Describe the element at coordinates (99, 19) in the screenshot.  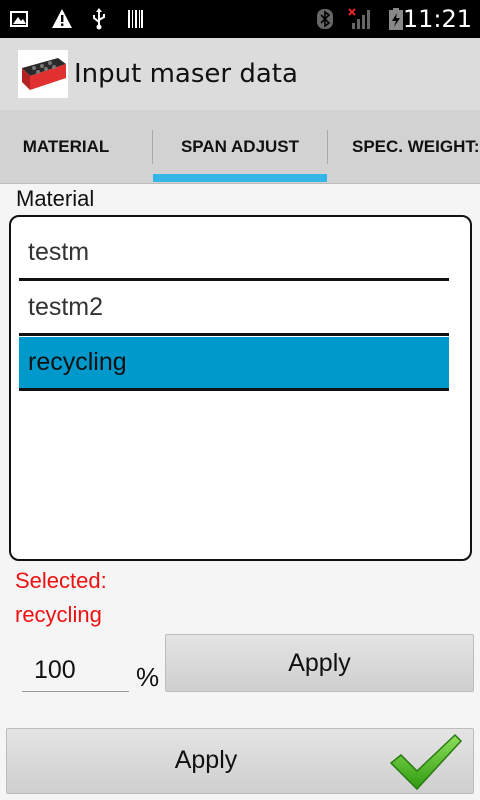
I see `usb-icon` at that location.